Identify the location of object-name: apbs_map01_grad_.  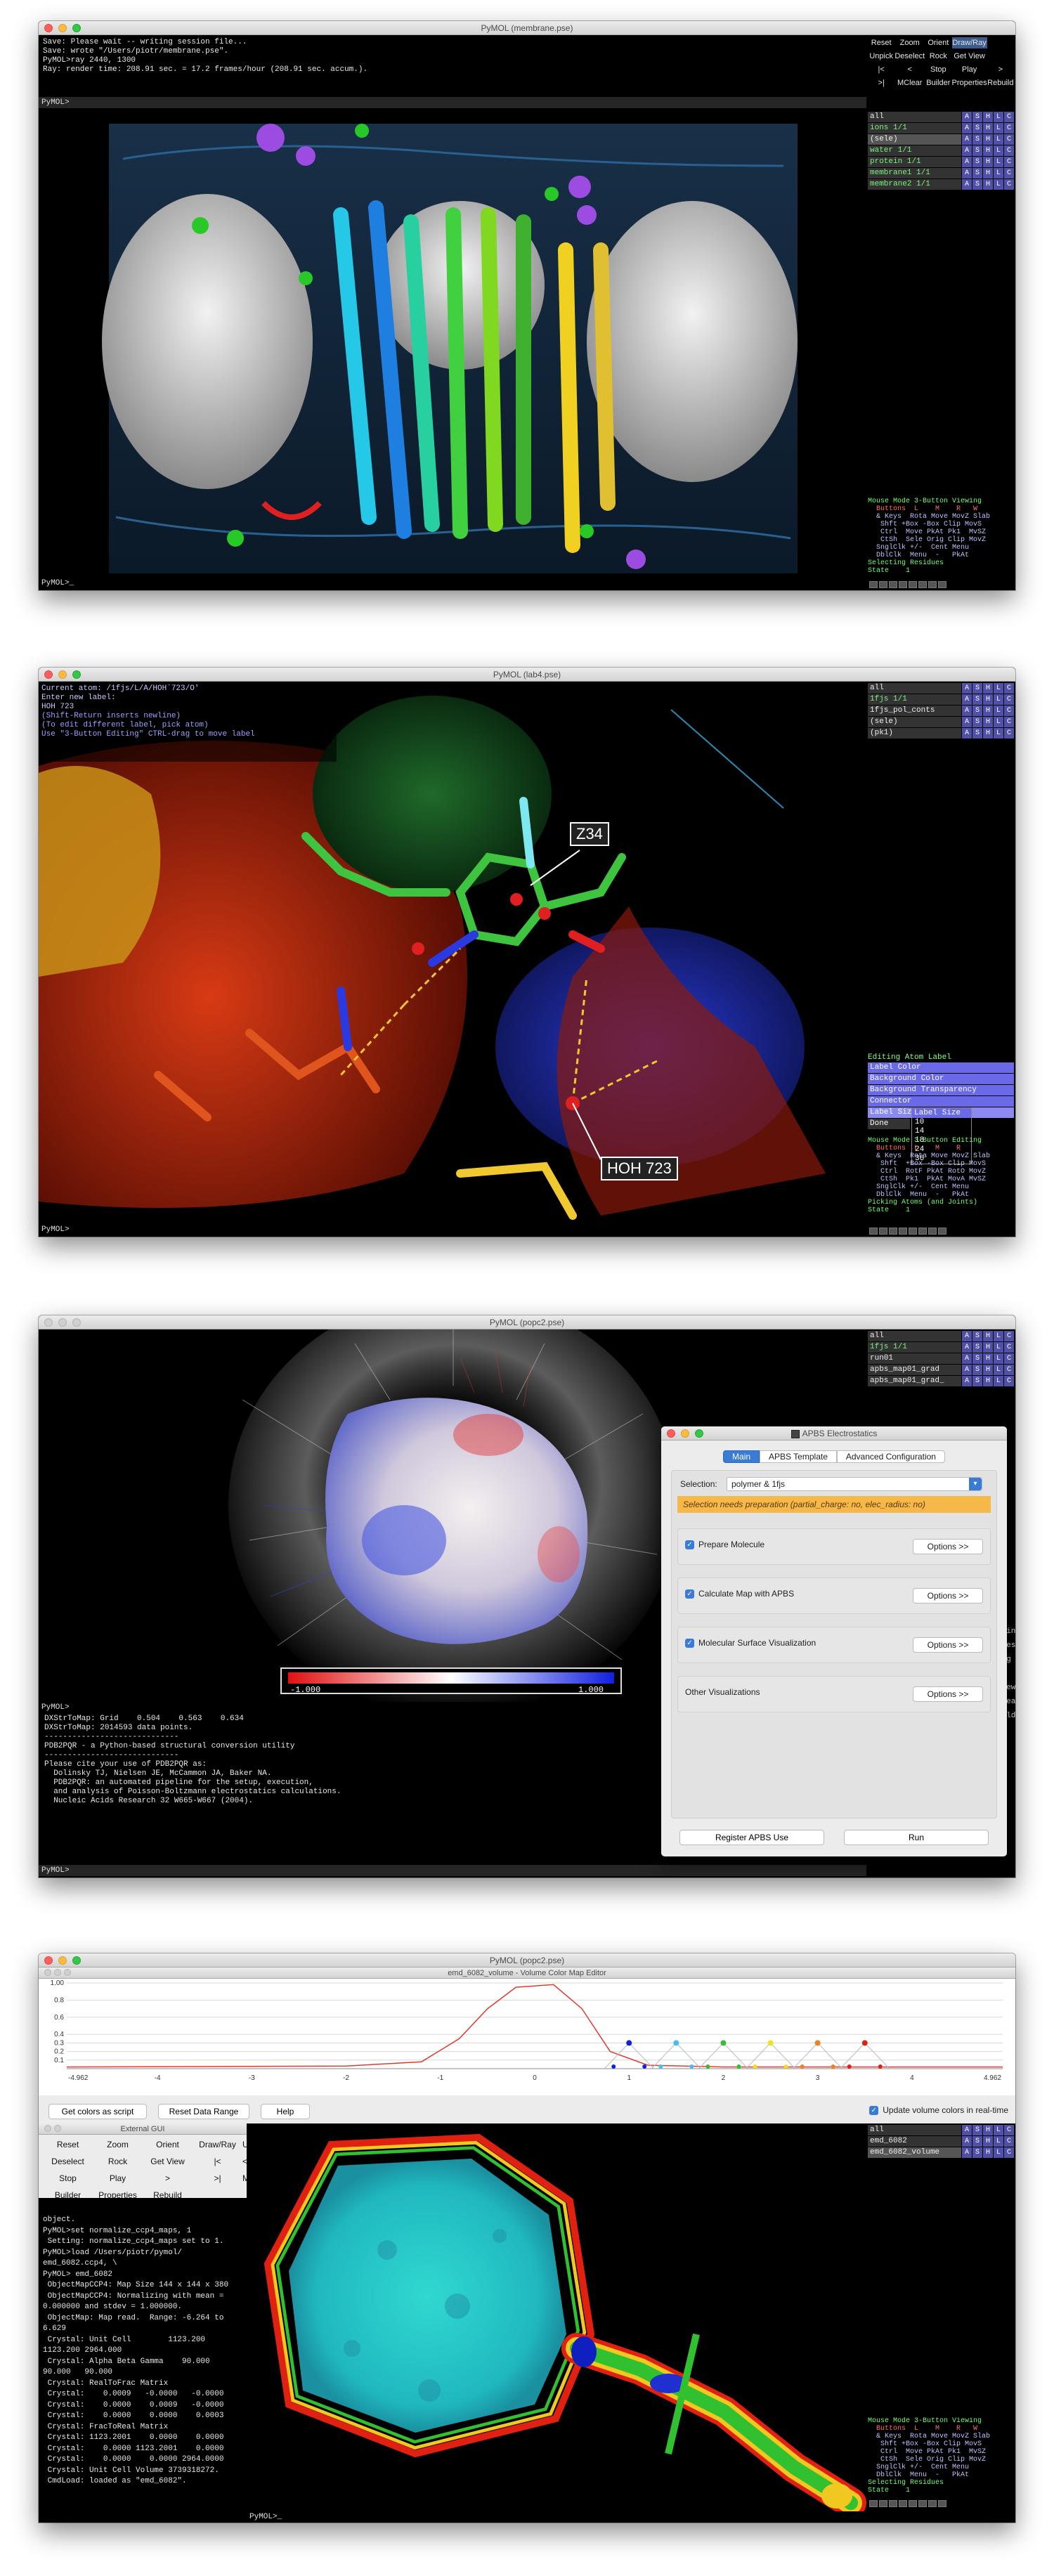
(914, 1381).